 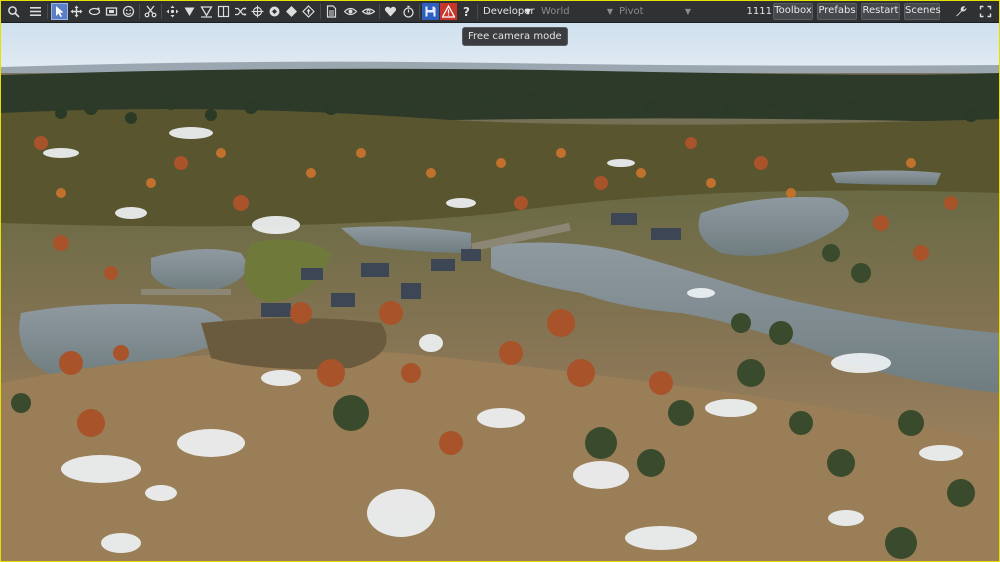 What do you see at coordinates (35, 11) in the screenshot?
I see `menu-list-icon` at bounding box center [35, 11].